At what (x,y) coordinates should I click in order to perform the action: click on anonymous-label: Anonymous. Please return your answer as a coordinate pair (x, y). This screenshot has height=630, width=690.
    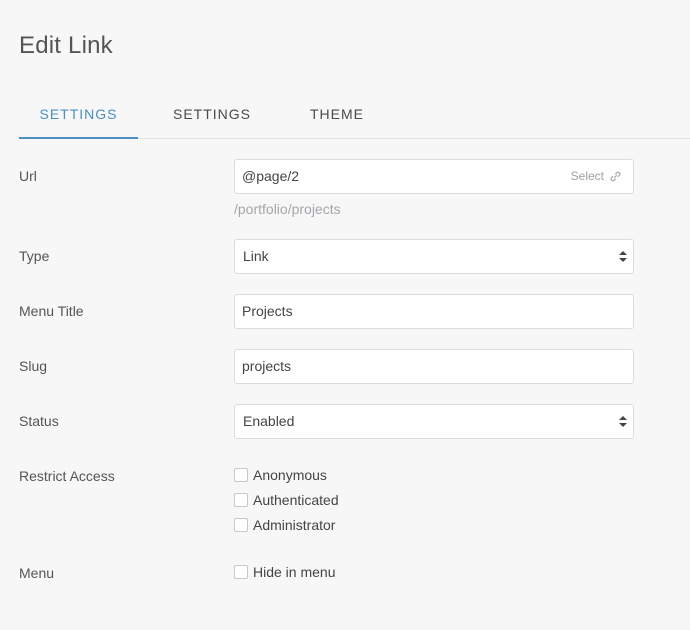
    Looking at the image, I should click on (290, 475).